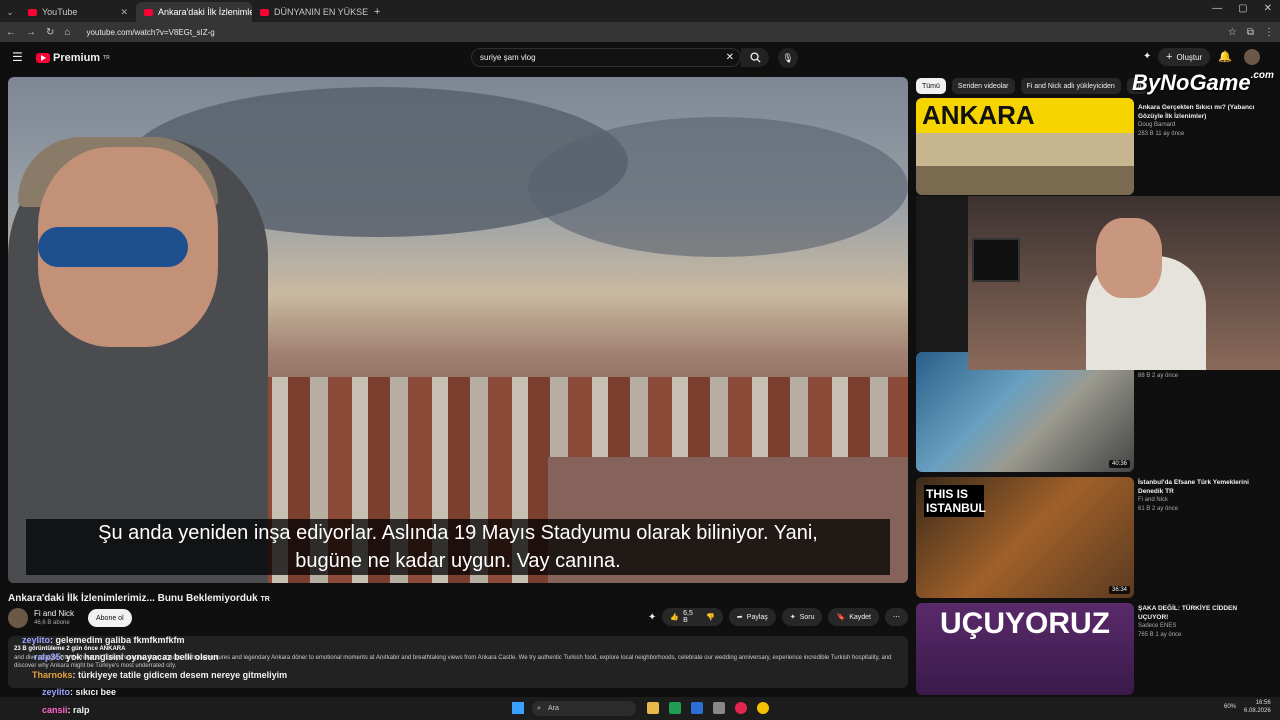 The image size is (1280, 720). Describe the element at coordinates (1025, 623) in the screenshot. I see `thumbnail-caption: UÇUYORUZ` at that location.